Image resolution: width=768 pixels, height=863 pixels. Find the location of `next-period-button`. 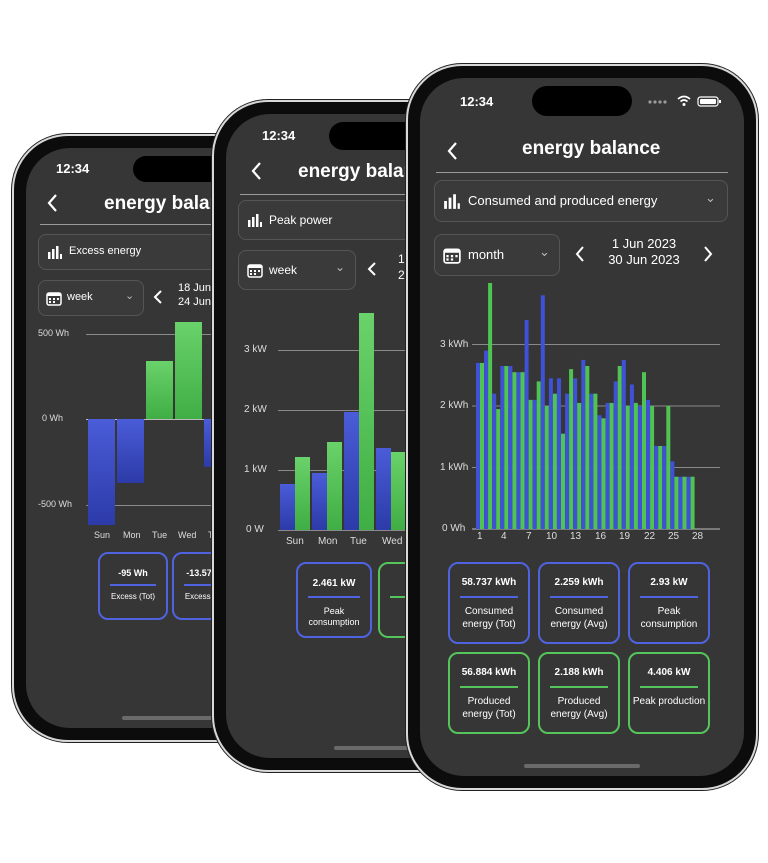

next-period-button is located at coordinates (708, 254).